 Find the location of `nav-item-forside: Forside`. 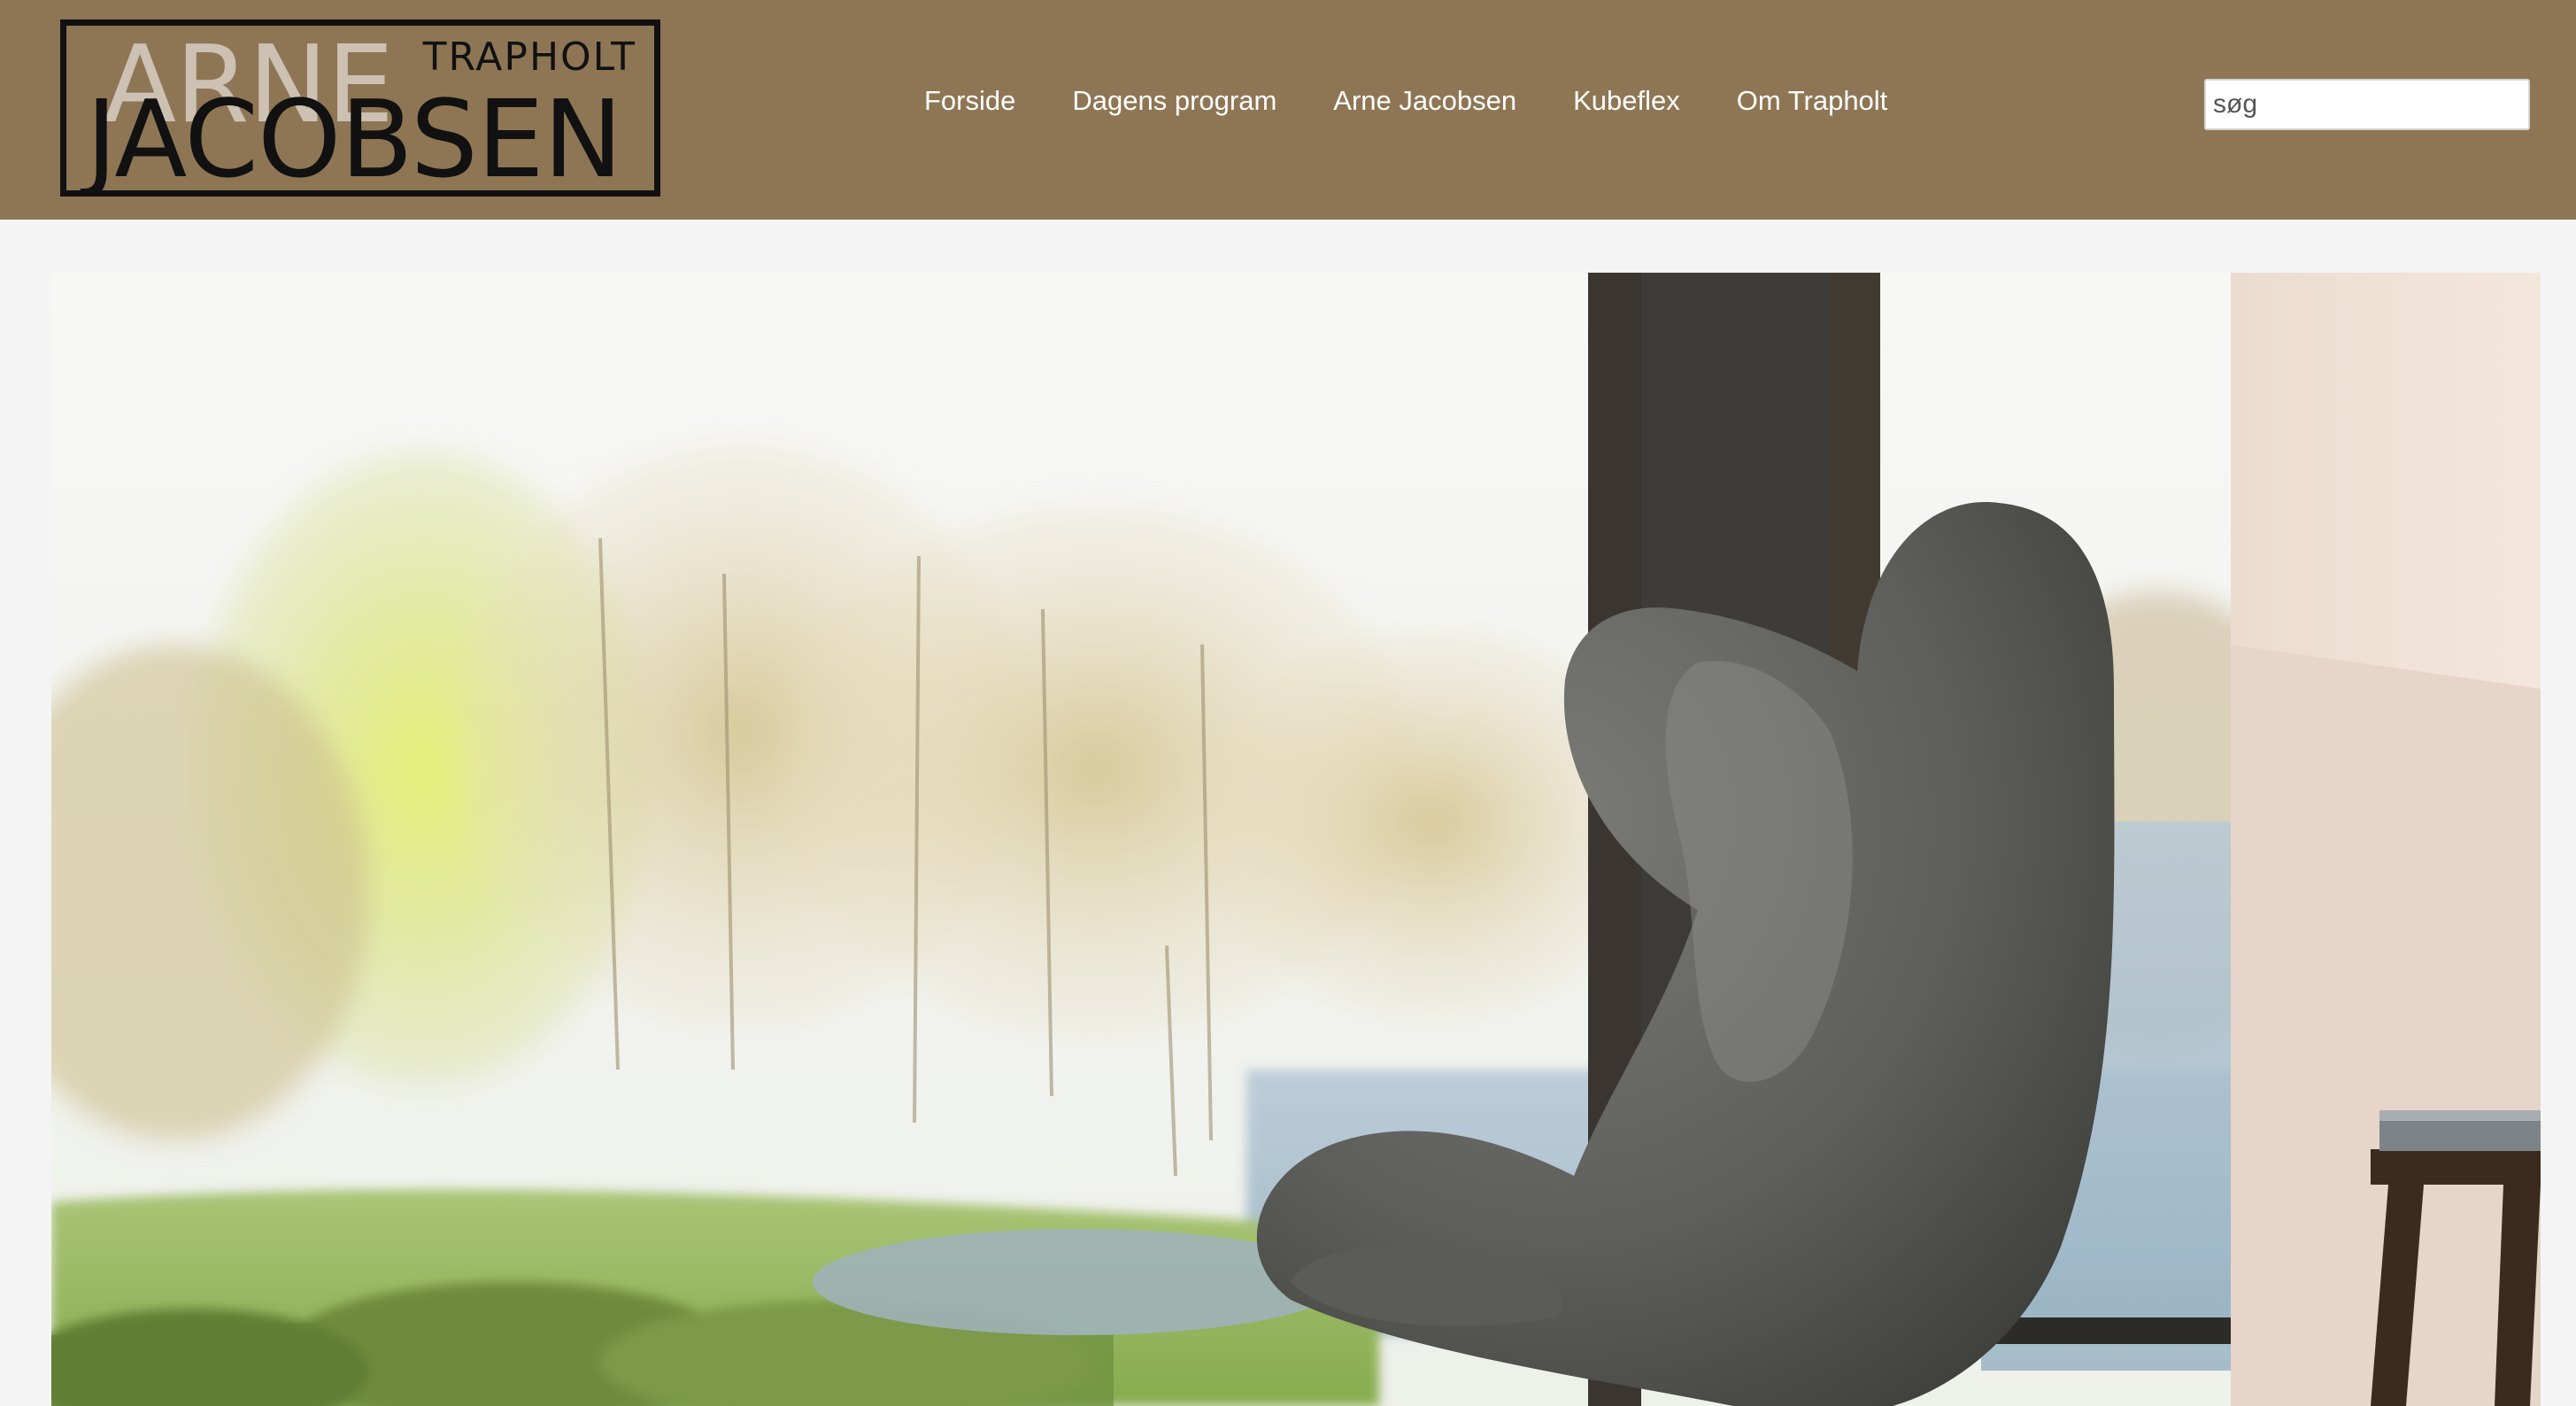

nav-item-forside: Forside is located at coordinates (969, 101).